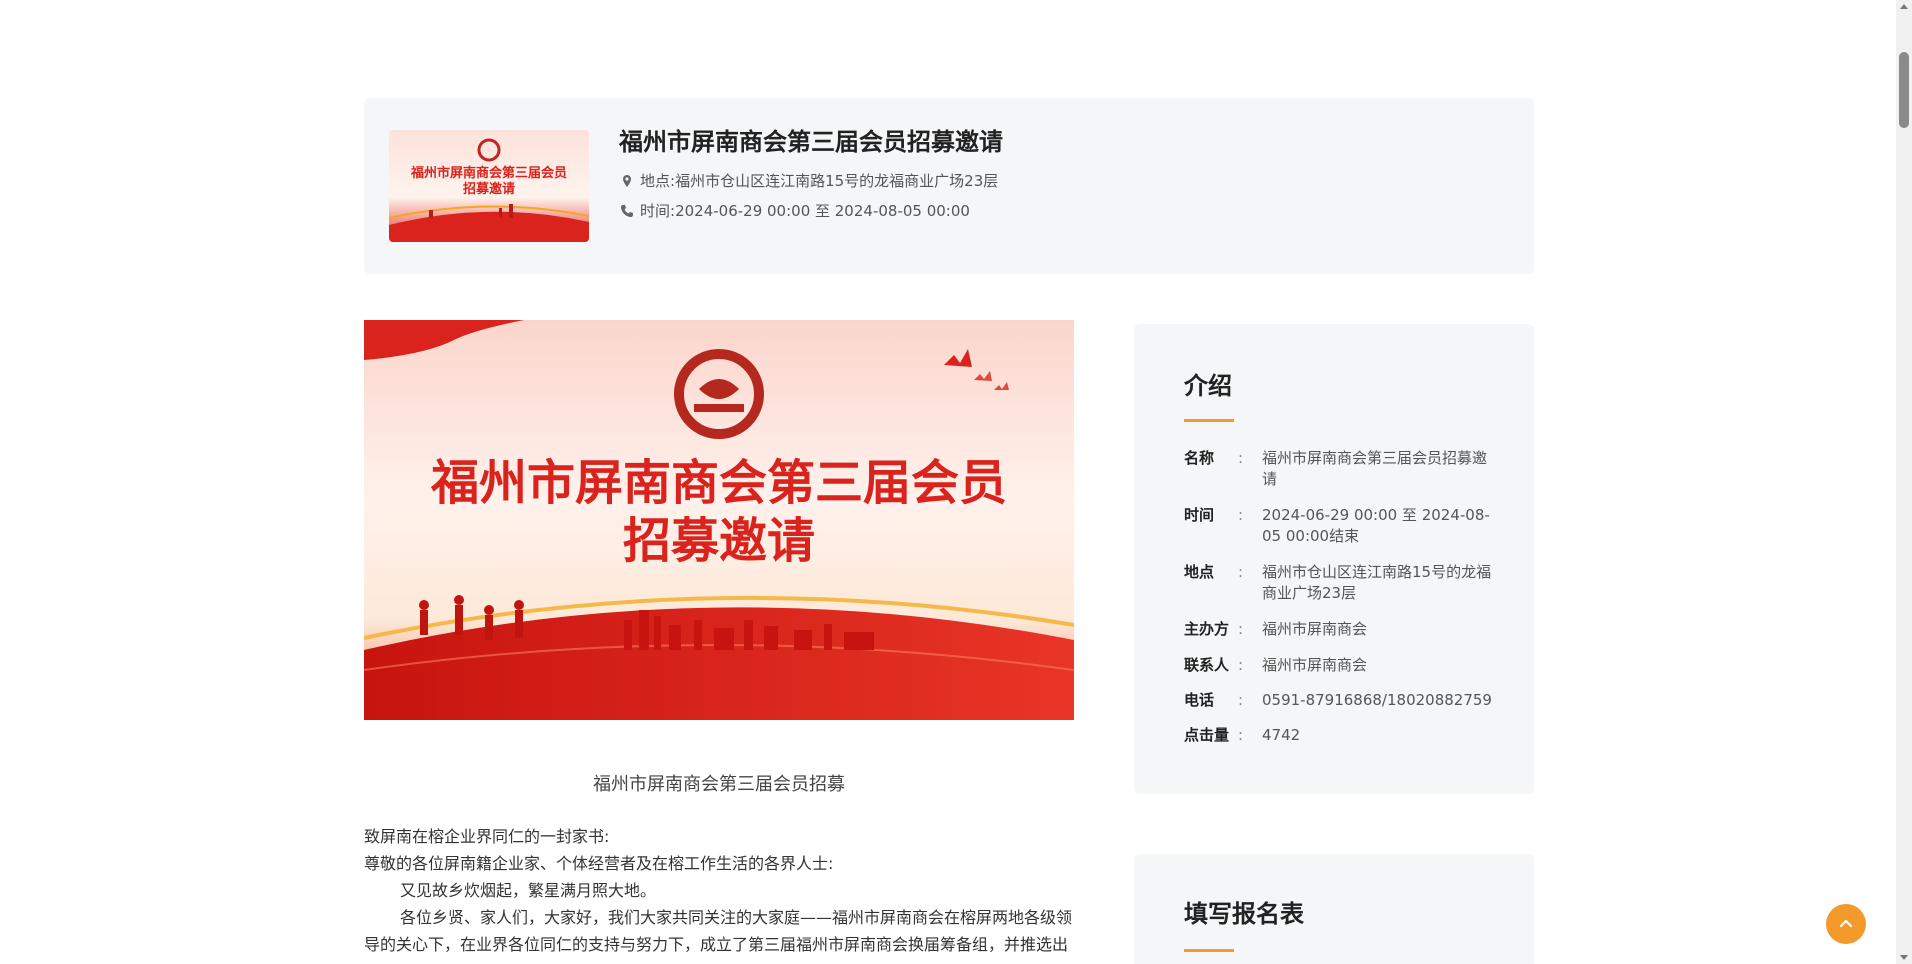 Image resolution: width=1912 pixels, height=964 pixels. Describe the element at coordinates (837, 181) in the screenshot. I see `event-address: 福州市仓山区连江南路15号的龙福商业广场23层` at that location.